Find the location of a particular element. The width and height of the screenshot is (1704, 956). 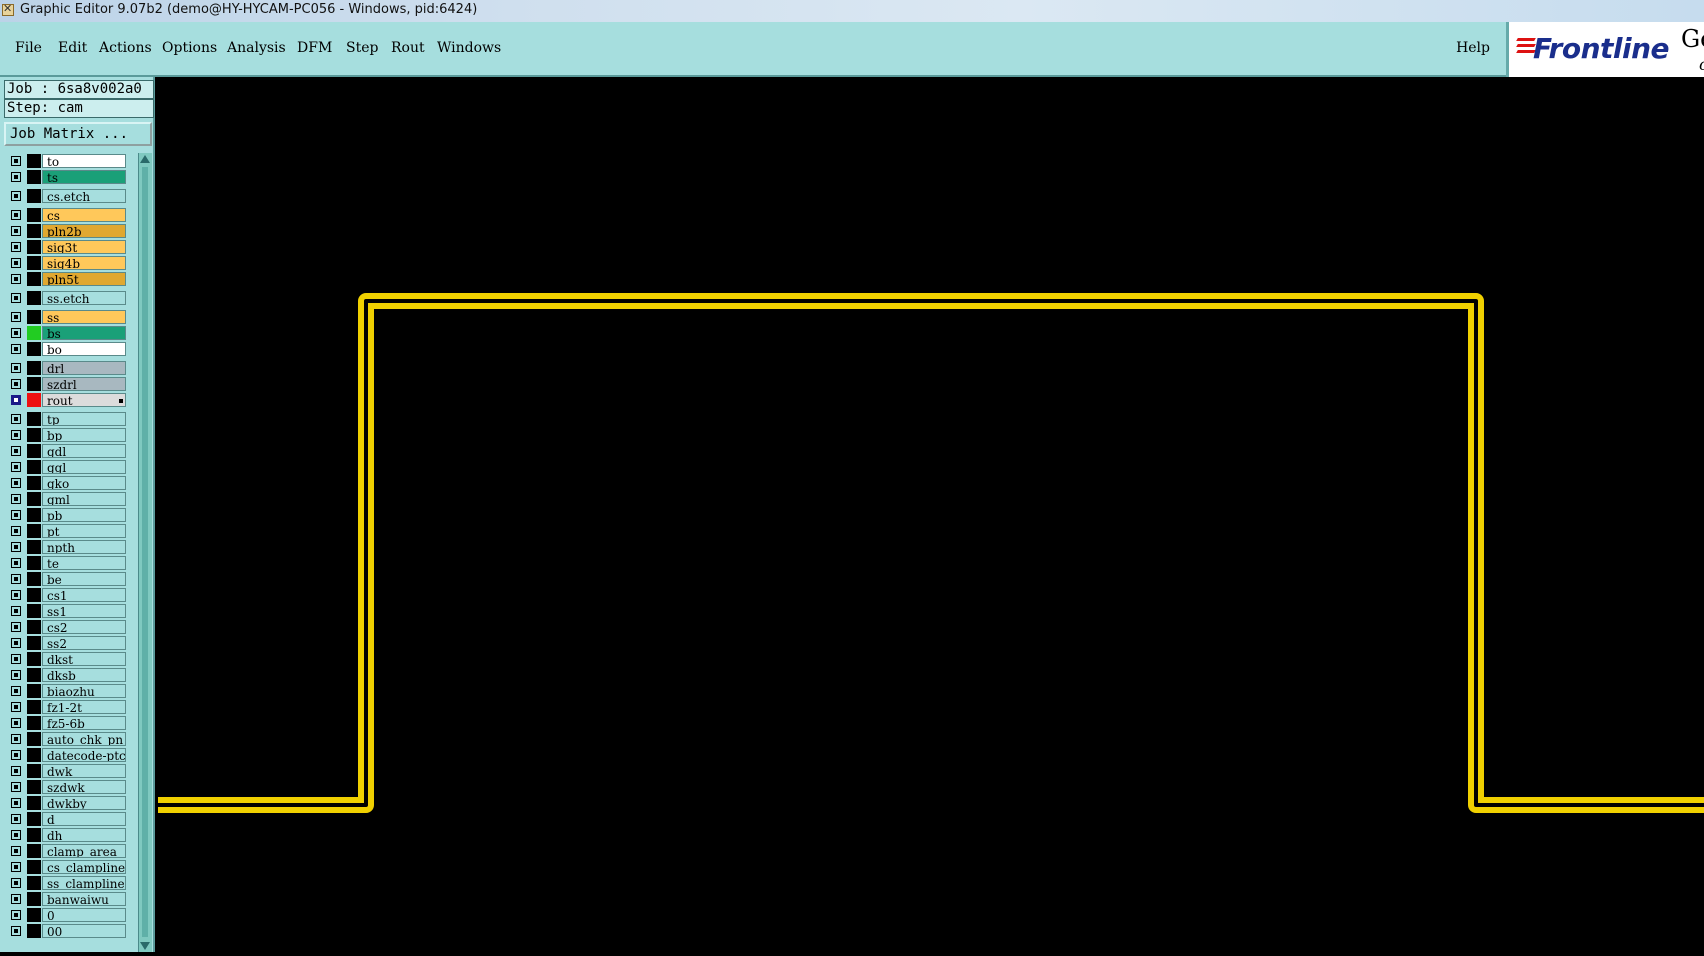

layer-name: fz5-6b is located at coordinates (84, 723).